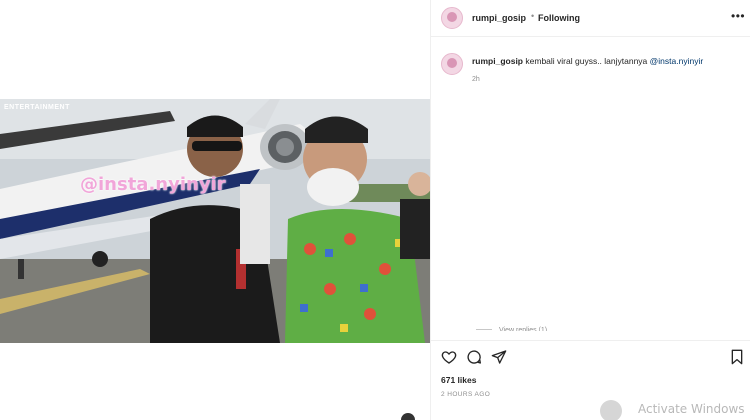 Image resolution: width=750 pixels, height=420 pixels. I want to click on bookmark-icon, so click(737, 357).